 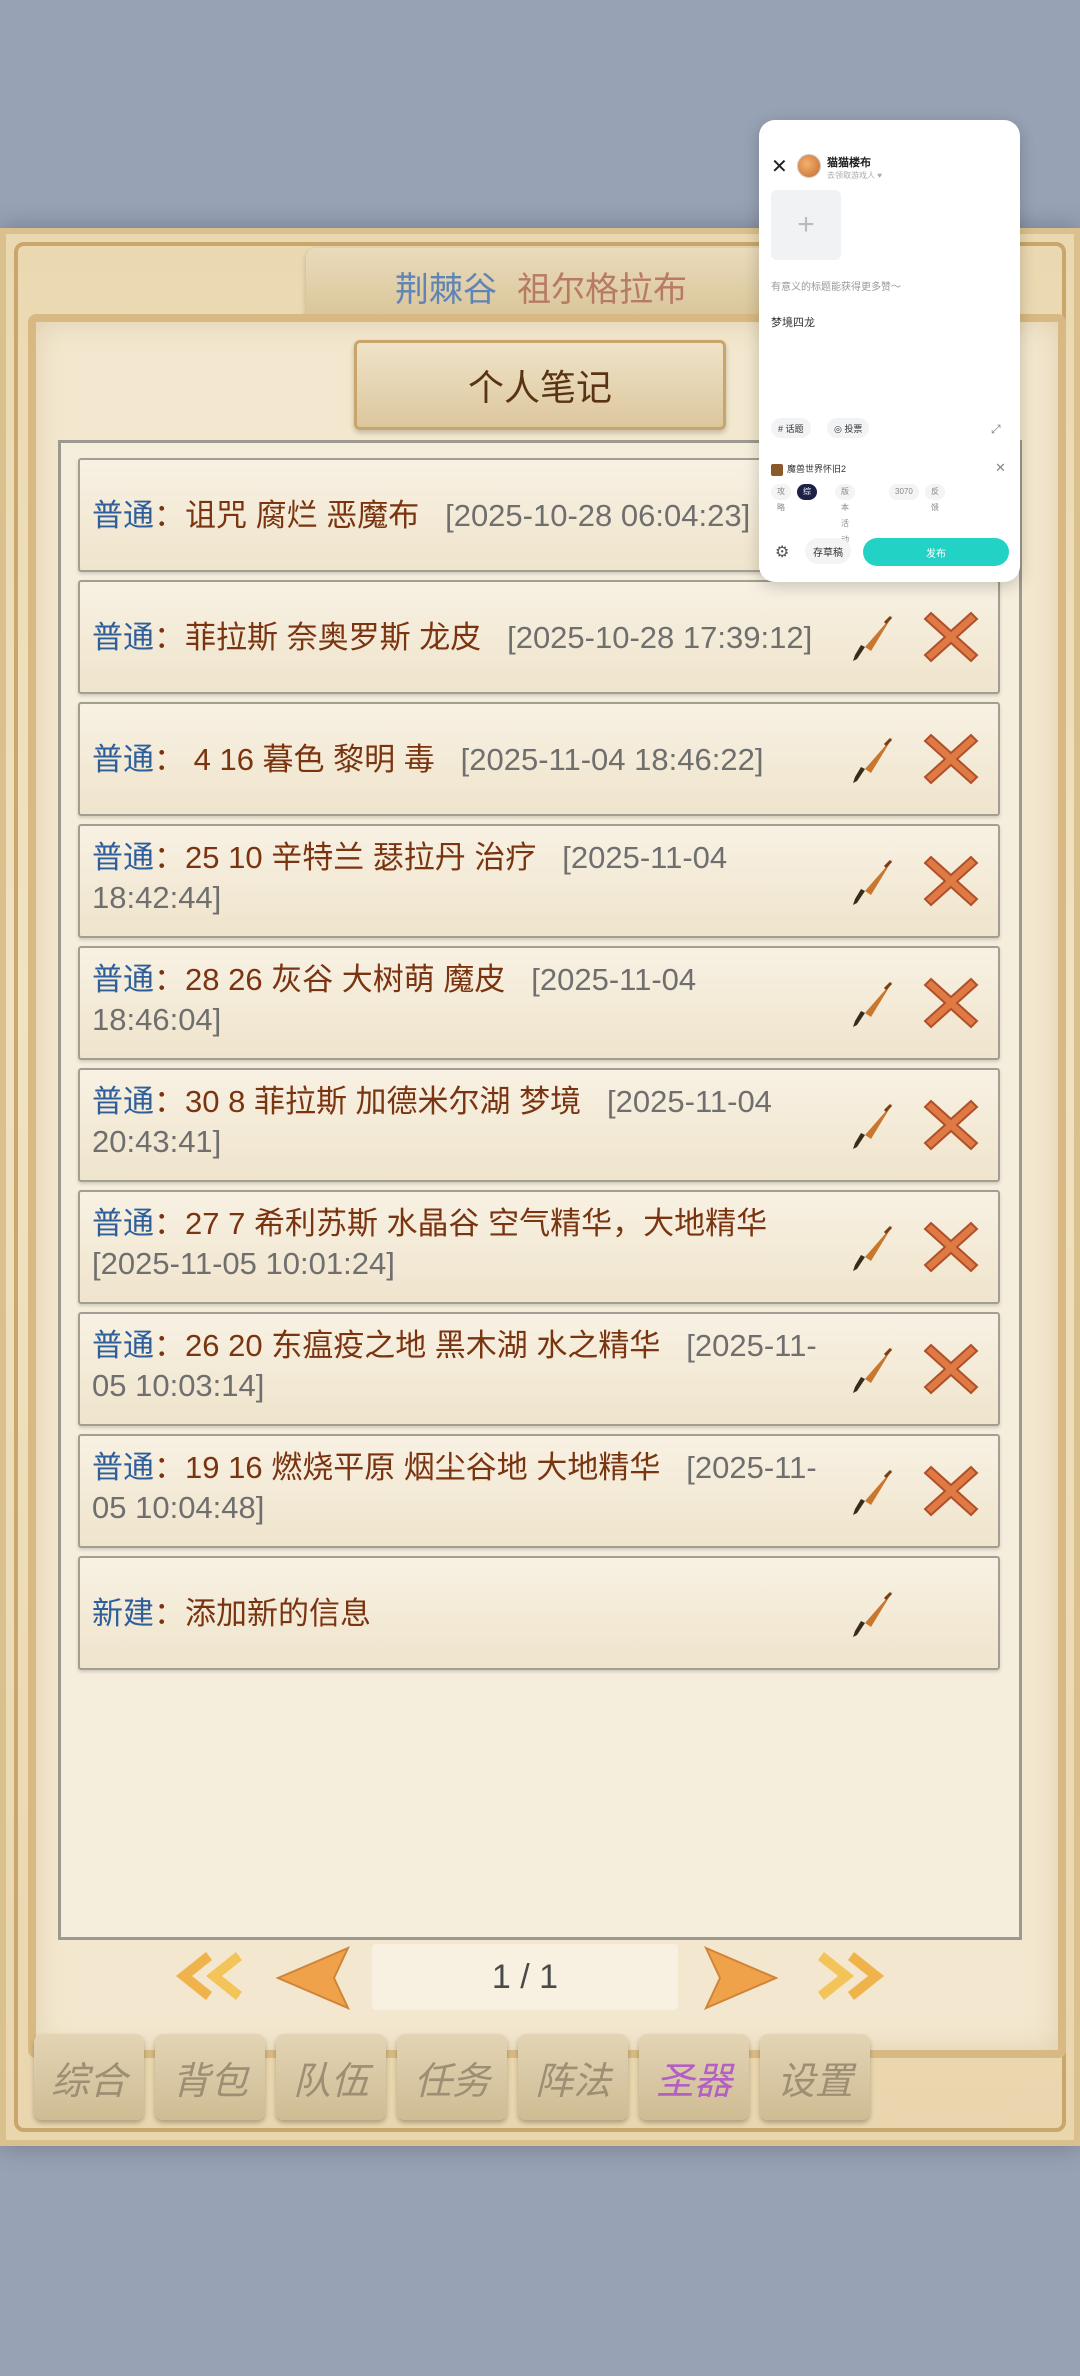 What do you see at coordinates (854, 175) in the screenshot?
I see `user-subtitle: 去领取游戏人 ♥` at bounding box center [854, 175].